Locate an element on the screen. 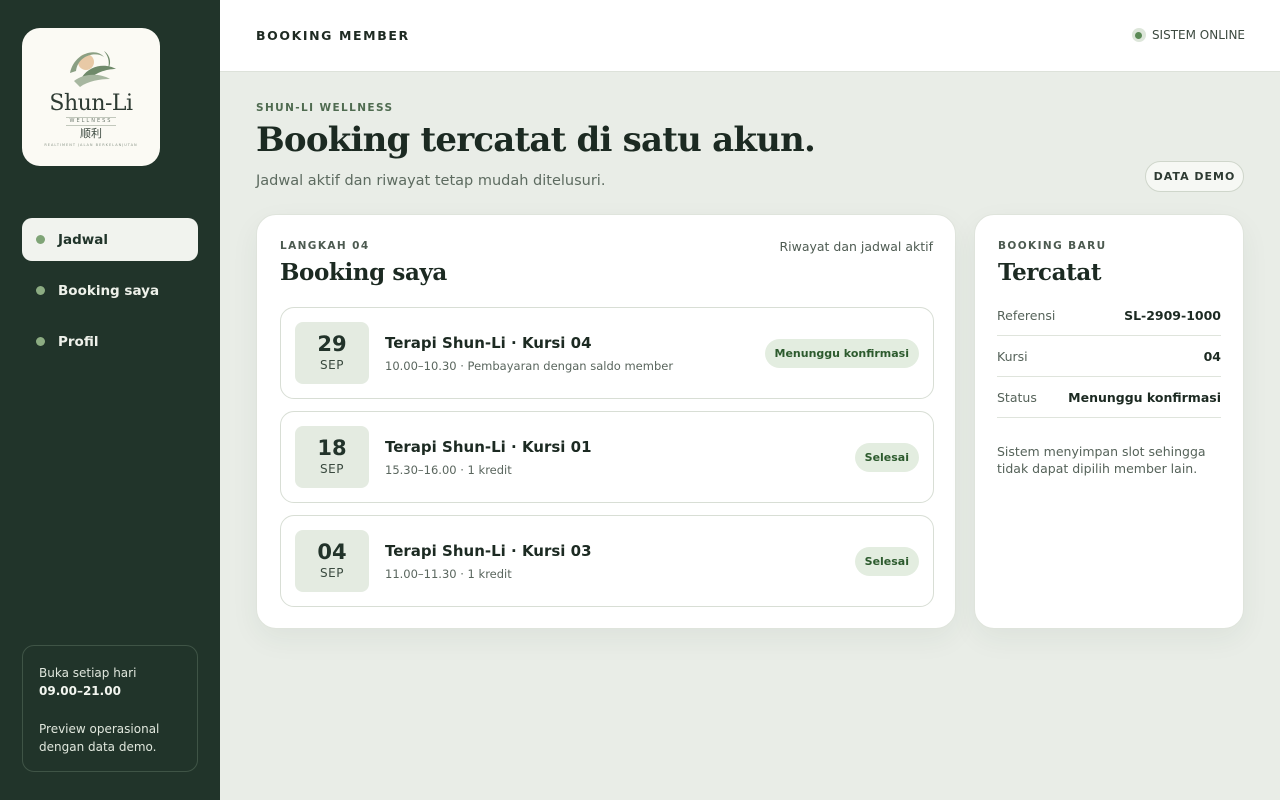  status-row: Status Menunggu konfirmasi is located at coordinates (1109, 397).